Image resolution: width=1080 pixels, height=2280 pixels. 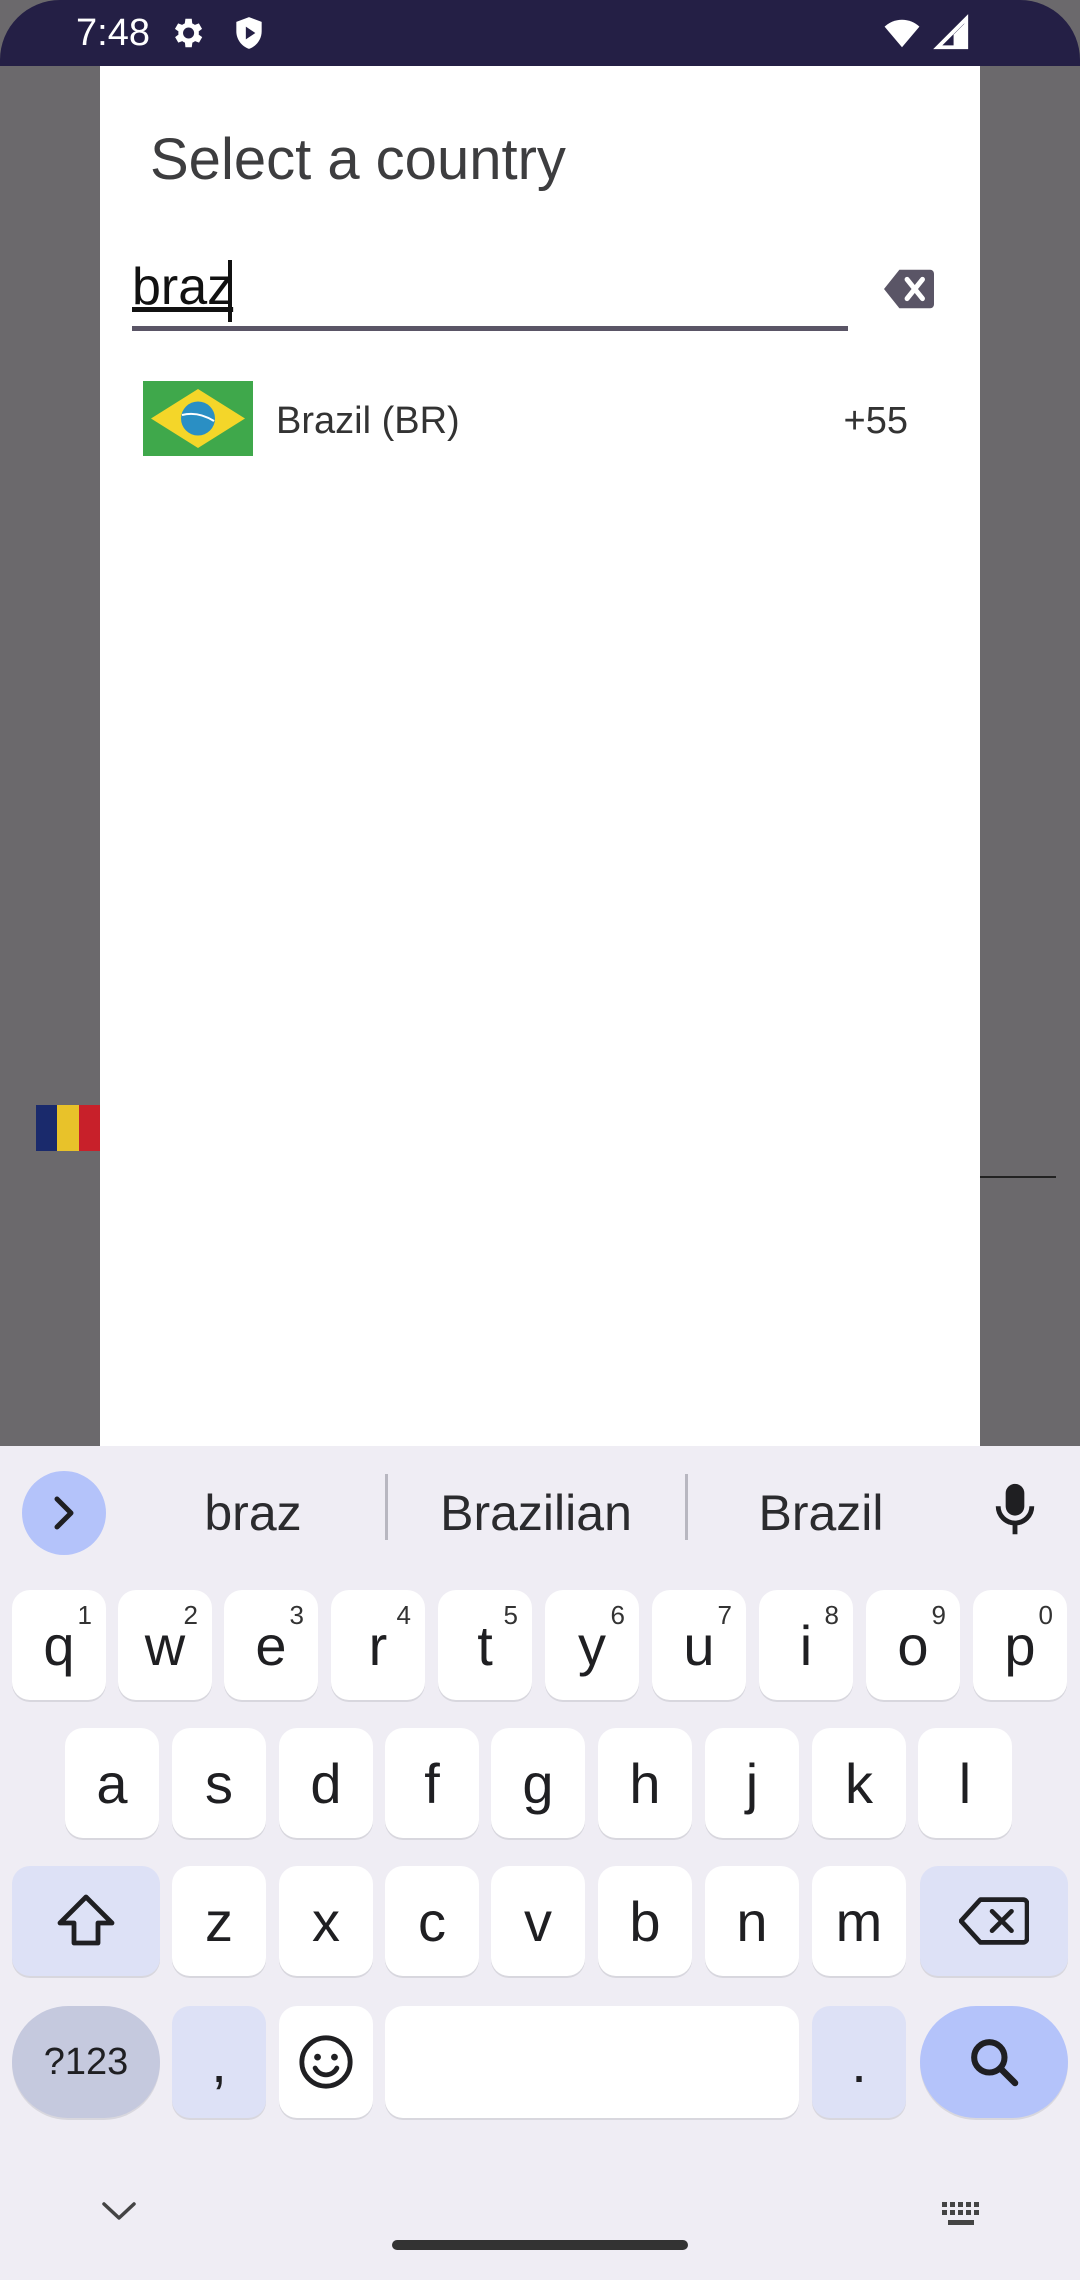 I want to click on key-v: v, so click(x=538, y=1921).